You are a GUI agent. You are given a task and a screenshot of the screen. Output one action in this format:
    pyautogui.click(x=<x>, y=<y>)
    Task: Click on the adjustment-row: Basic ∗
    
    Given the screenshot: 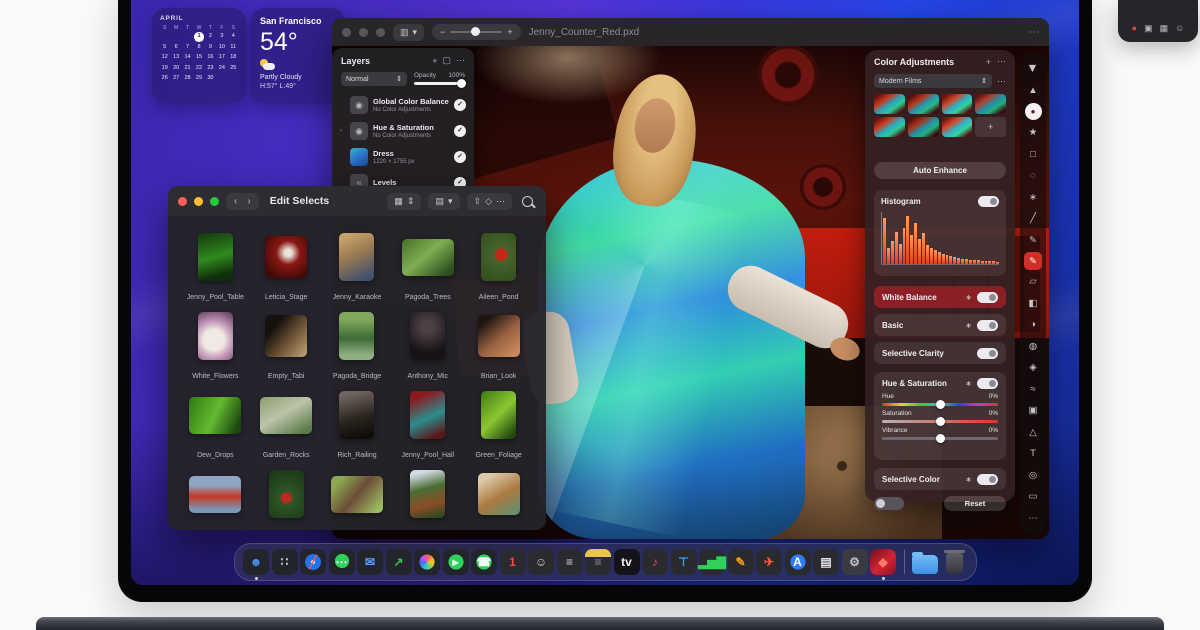 What is the action you would take?
    pyautogui.click(x=940, y=325)
    